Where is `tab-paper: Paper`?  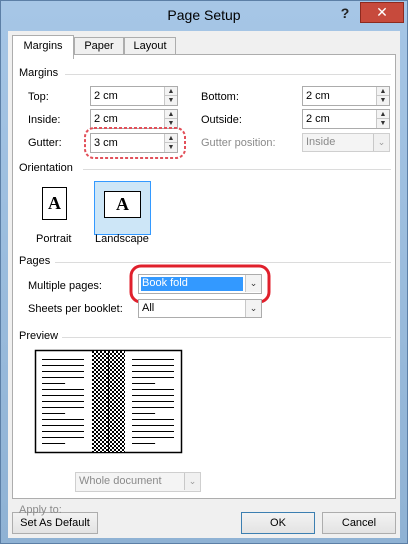
tab-paper: Paper is located at coordinates (99, 46).